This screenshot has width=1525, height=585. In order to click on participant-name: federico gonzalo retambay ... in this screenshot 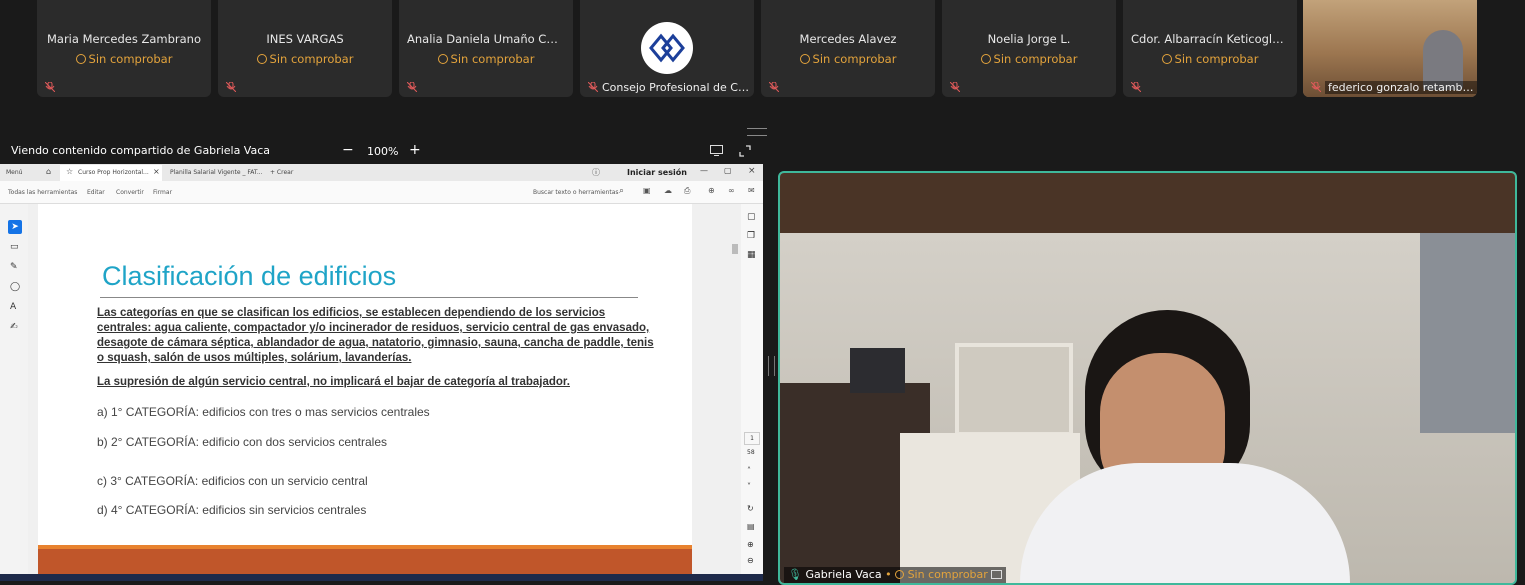, I will do `click(1401, 87)`.